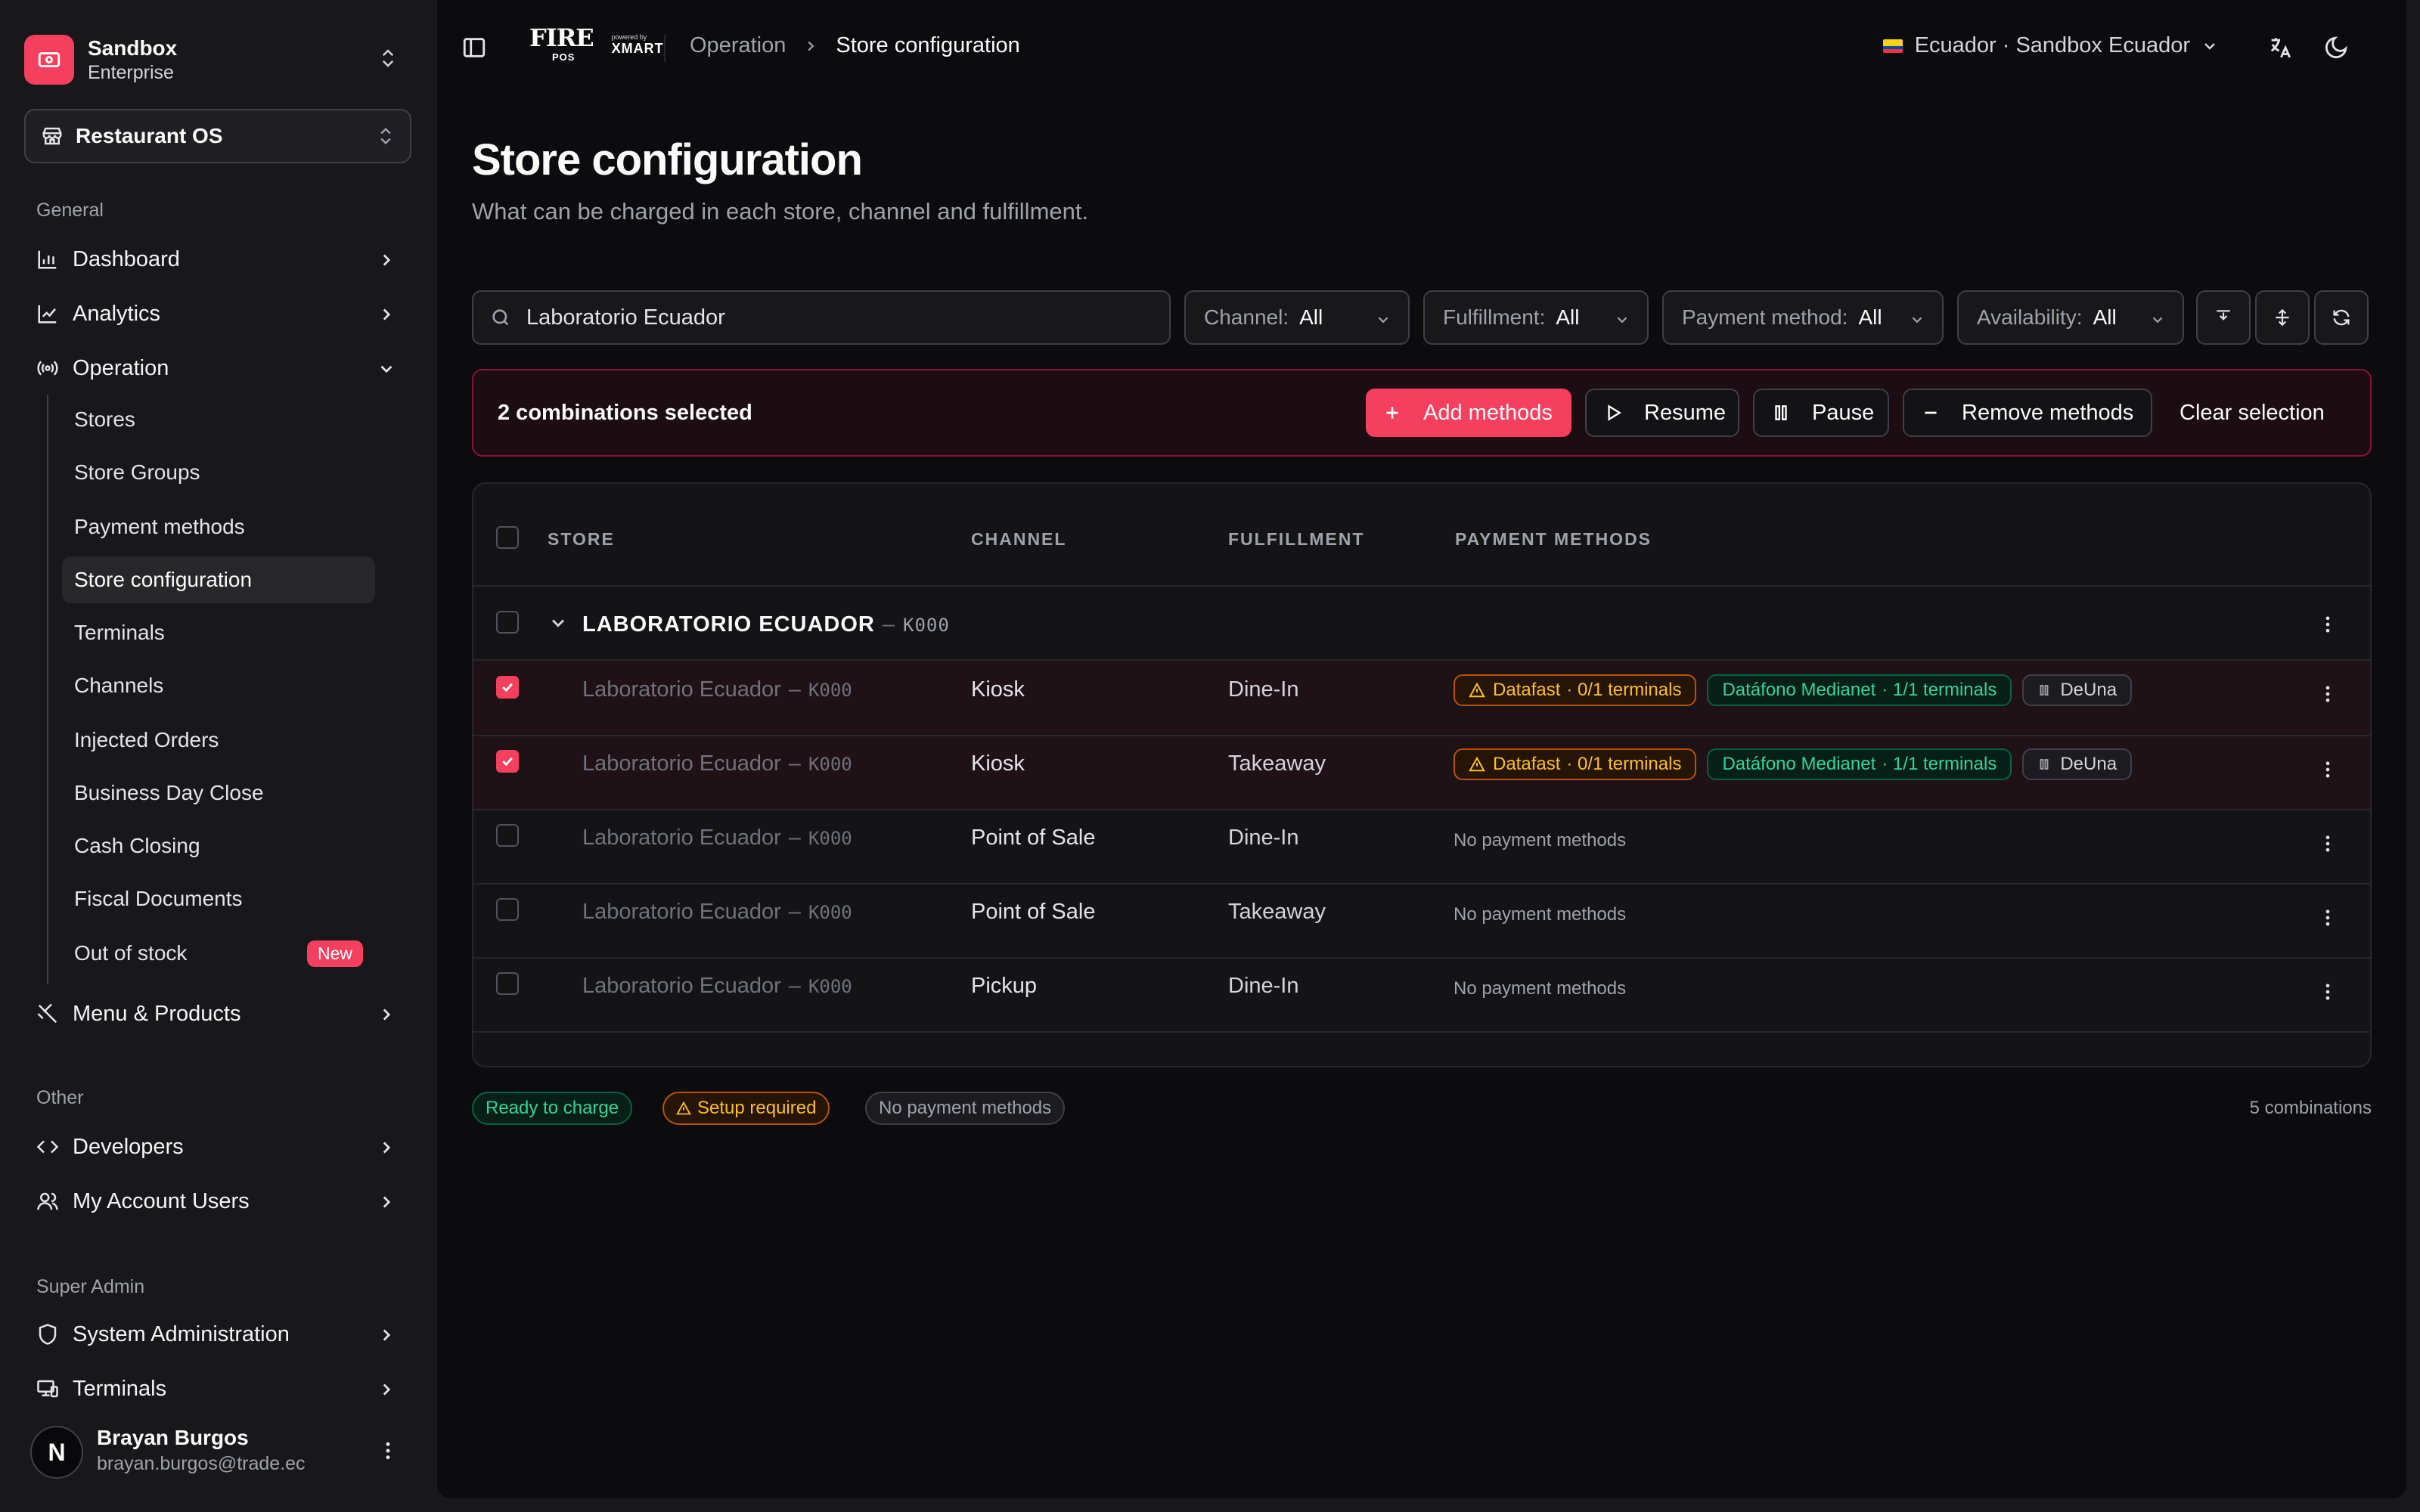  Describe the element at coordinates (218, 740) in the screenshot. I see `sub-injected-orders: Injected Orders` at that location.